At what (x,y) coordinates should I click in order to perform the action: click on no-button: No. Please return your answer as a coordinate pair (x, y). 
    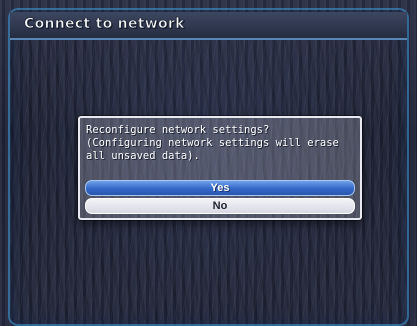
    Looking at the image, I should click on (220, 206).